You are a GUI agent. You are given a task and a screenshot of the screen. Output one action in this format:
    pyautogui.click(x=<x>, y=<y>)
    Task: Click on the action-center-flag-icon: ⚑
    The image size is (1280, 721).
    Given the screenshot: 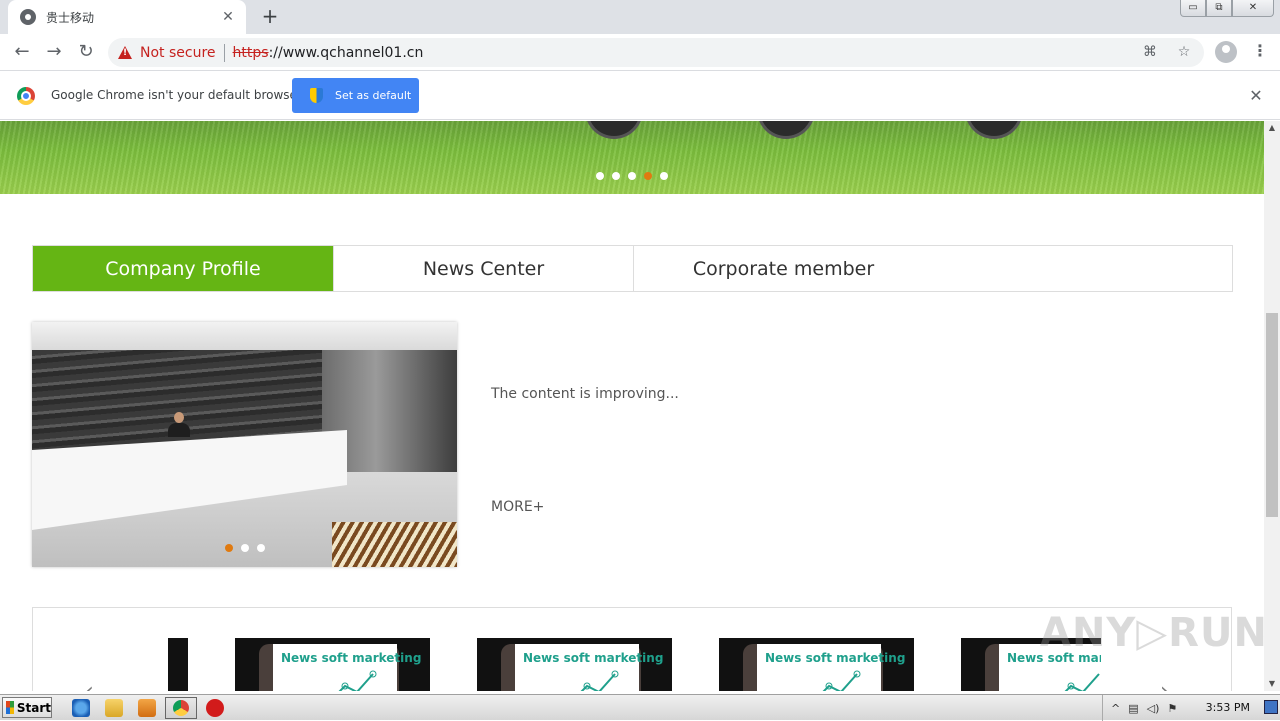 What is the action you would take?
    pyautogui.click(x=1172, y=708)
    